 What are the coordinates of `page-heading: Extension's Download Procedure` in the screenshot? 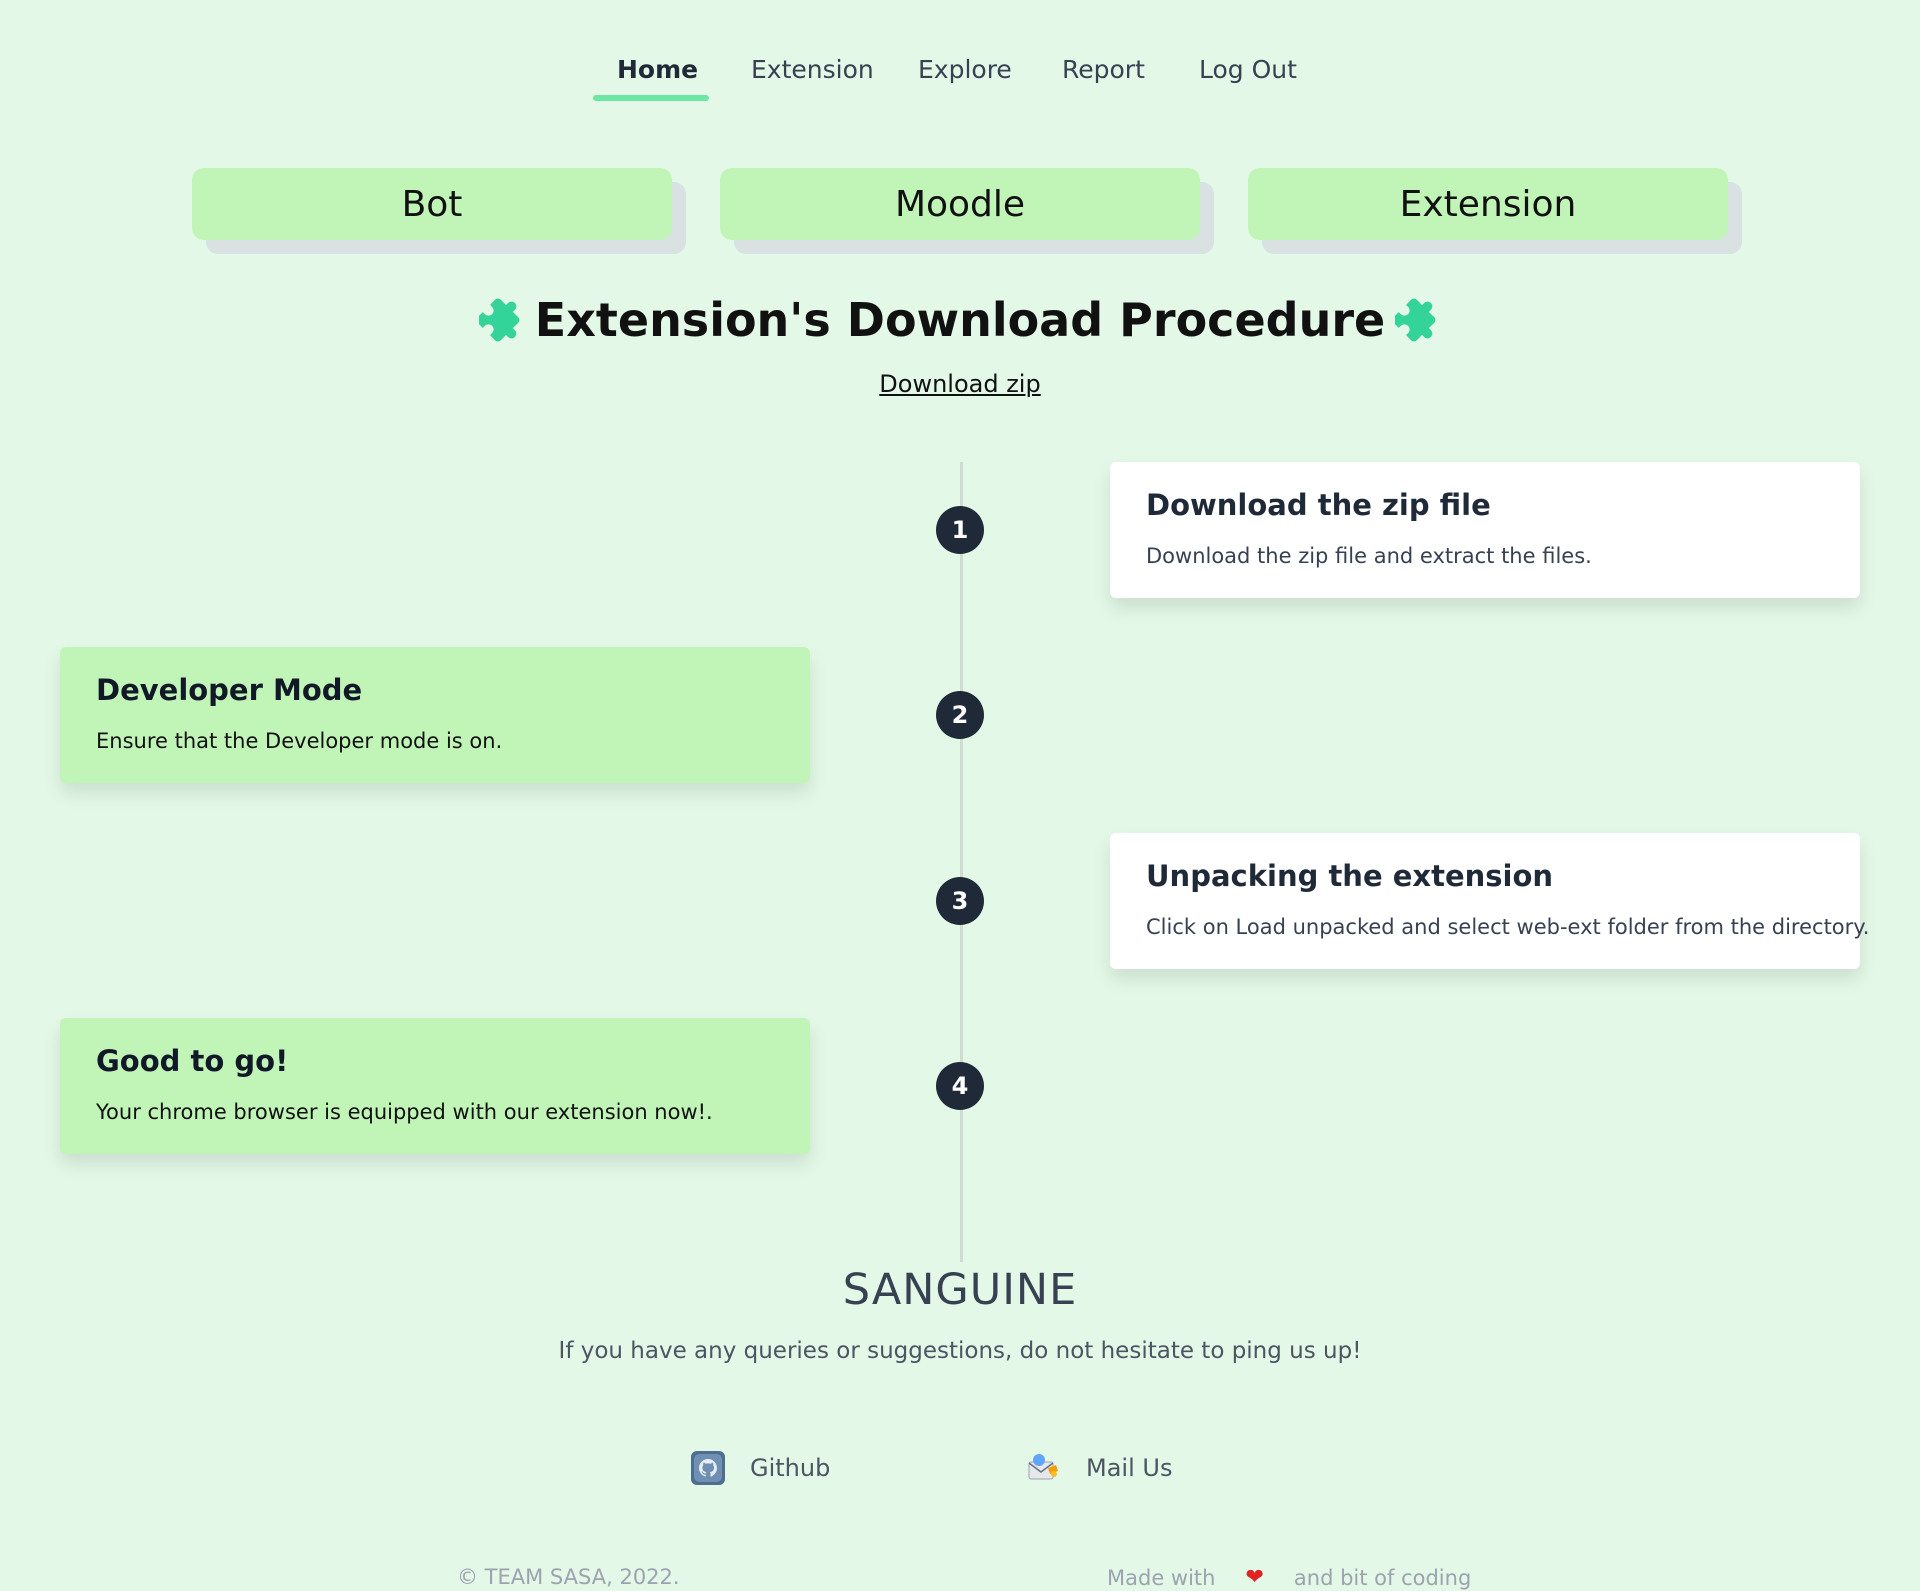 It's located at (960, 320).